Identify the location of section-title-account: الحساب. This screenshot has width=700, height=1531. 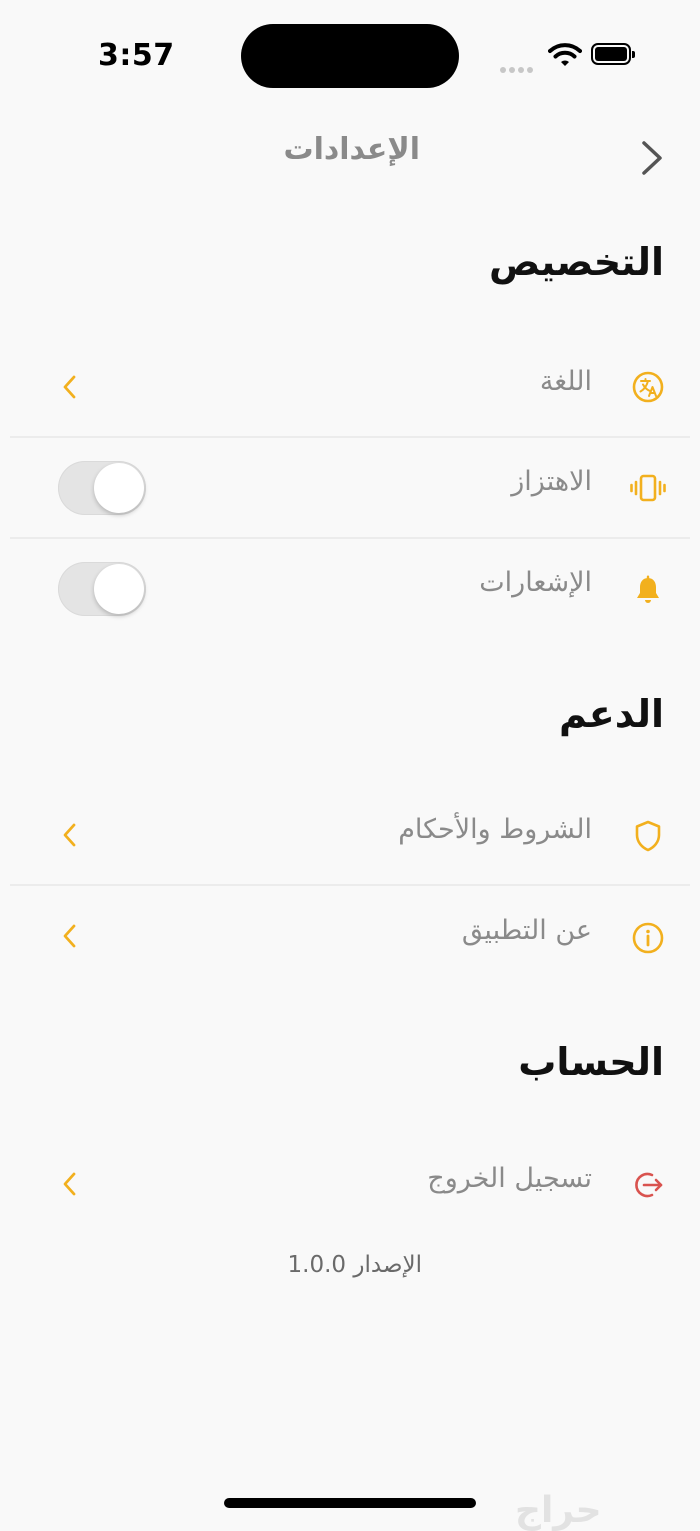
(591, 1062).